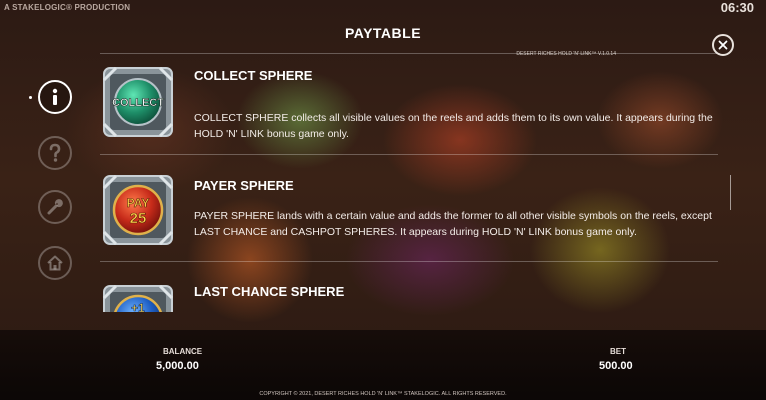  I want to click on entry-heading: COLLECT SPHERE, so click(253, 75).